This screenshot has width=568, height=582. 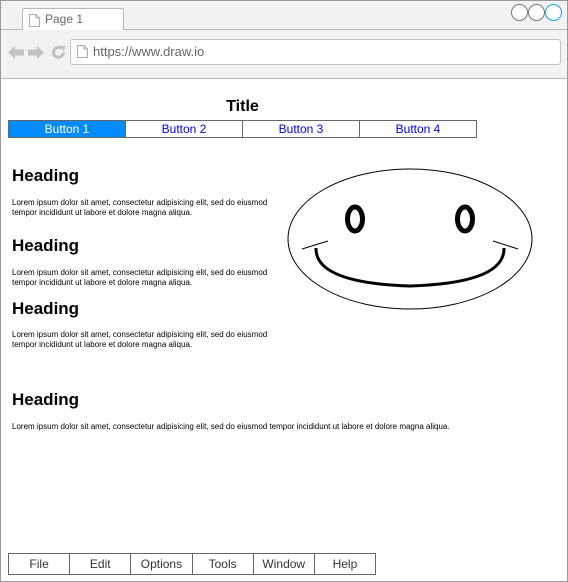 I want to click on browser-tab-label: Page 1, so click(x=64, y=19).